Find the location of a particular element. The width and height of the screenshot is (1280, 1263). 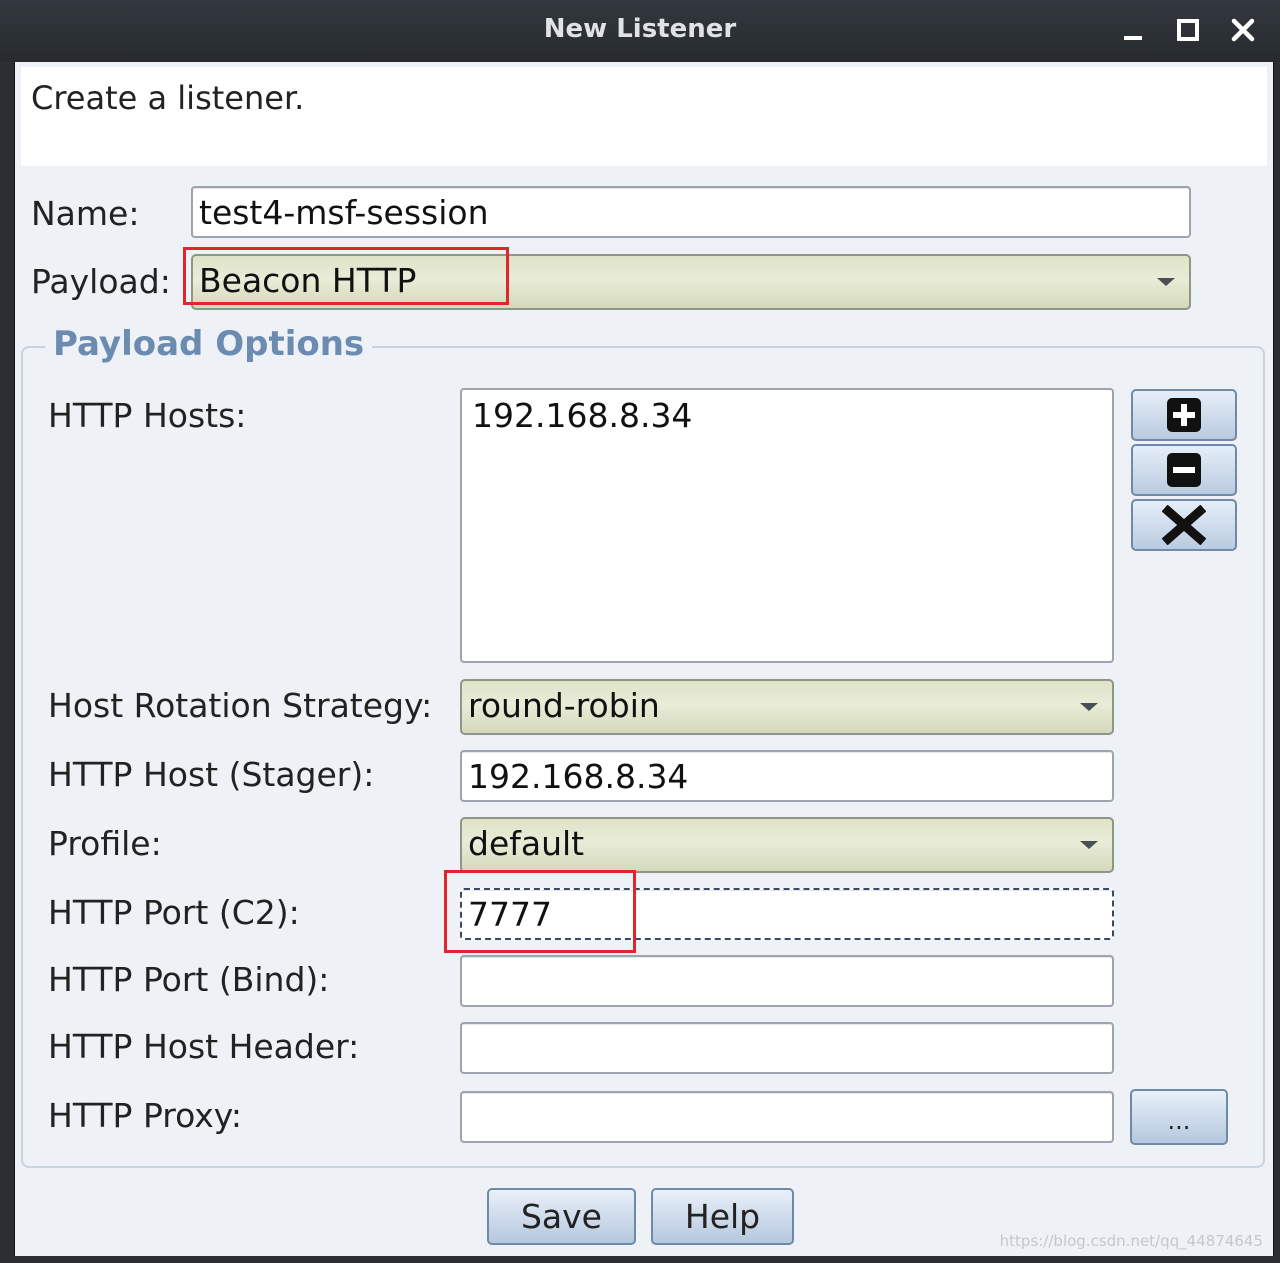

payload-options-title: Payload Options is located at coordinates (209, 344).